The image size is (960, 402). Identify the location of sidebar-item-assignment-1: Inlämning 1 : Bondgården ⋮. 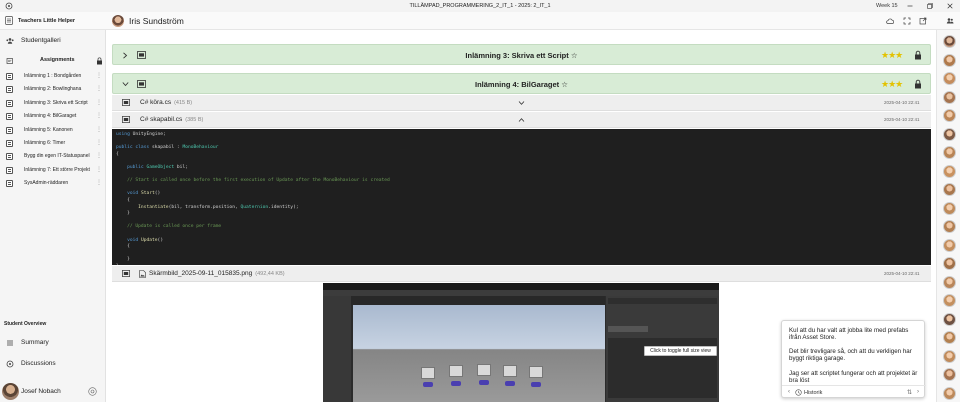
(53, 76).